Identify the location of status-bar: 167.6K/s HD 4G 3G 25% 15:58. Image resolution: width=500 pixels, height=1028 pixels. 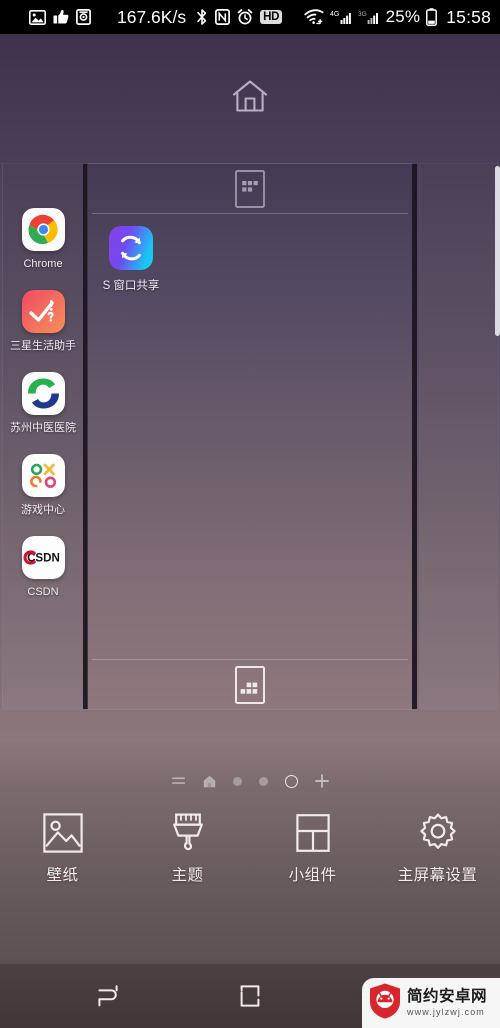
(250, 17).